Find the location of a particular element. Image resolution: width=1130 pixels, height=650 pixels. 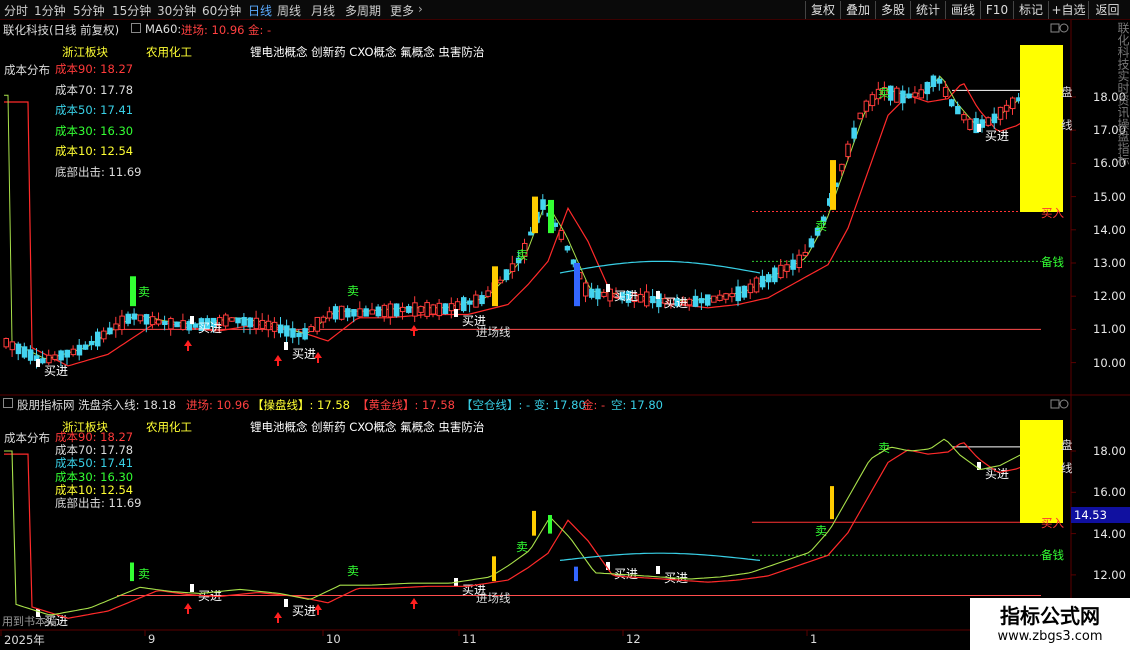

add-favorite-button: +自选 is located at coordinates (1068, 10).